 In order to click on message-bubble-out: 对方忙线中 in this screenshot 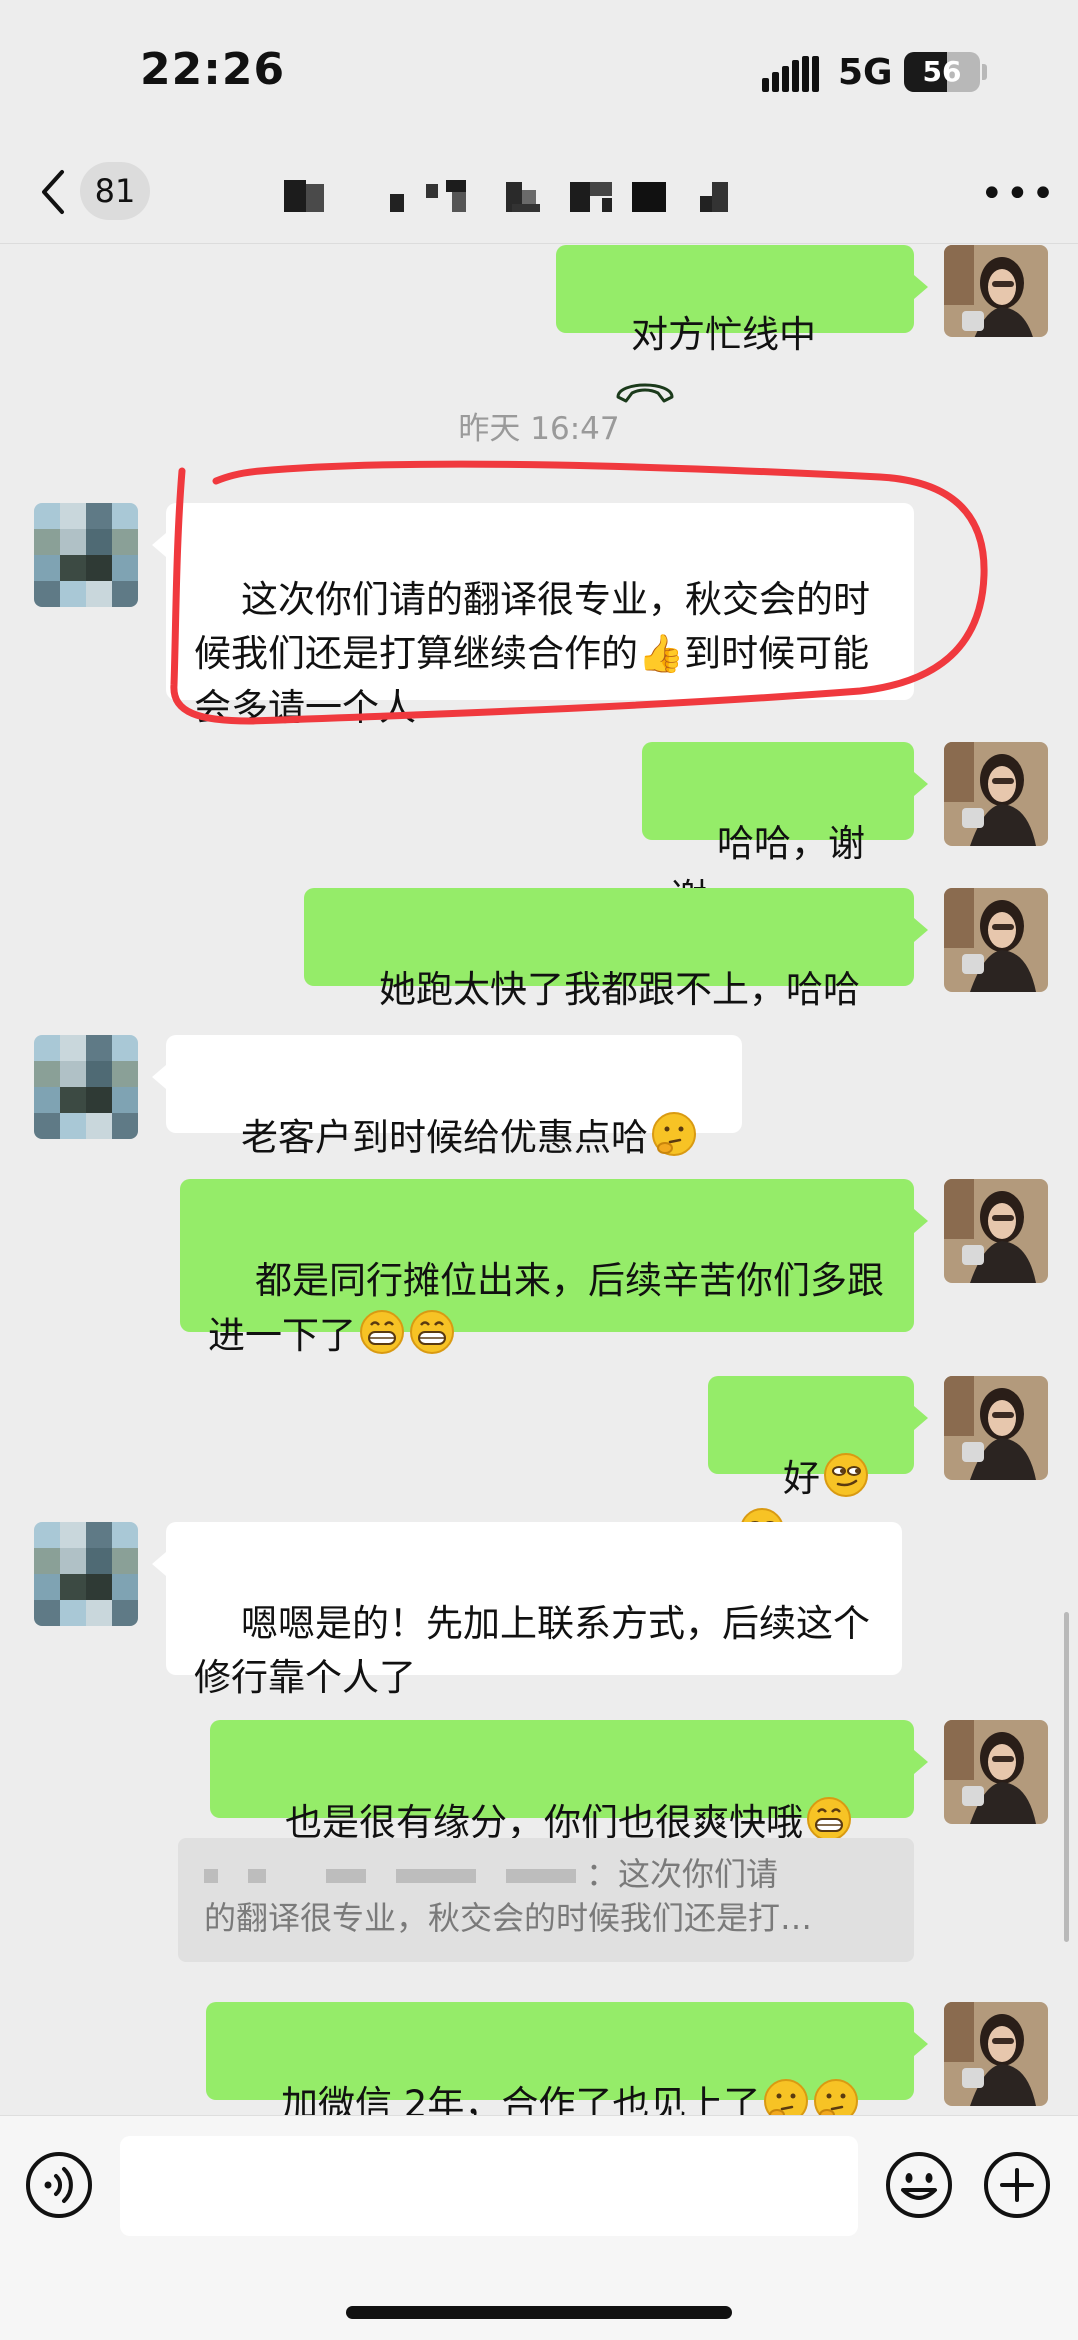, I will do `click(742, 323)`.